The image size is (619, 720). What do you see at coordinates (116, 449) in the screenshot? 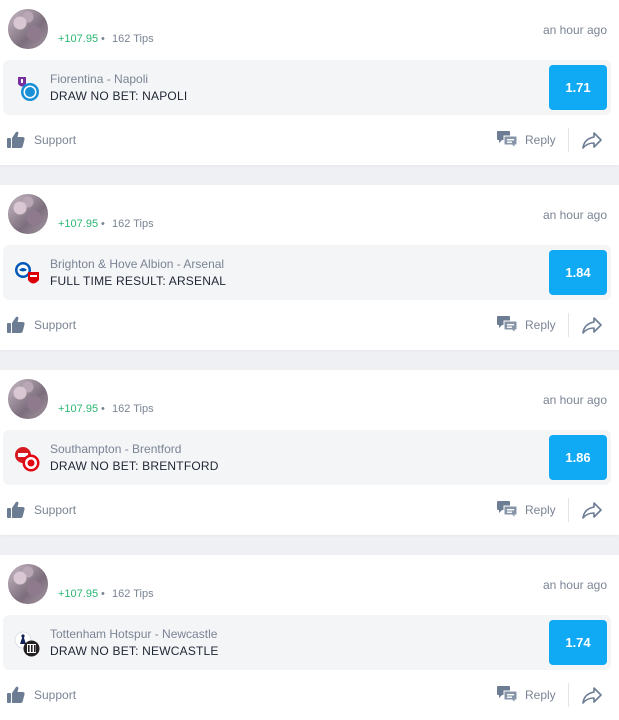
I see `match-name: Southampton - Brentford` at bounding box center [116, 449].